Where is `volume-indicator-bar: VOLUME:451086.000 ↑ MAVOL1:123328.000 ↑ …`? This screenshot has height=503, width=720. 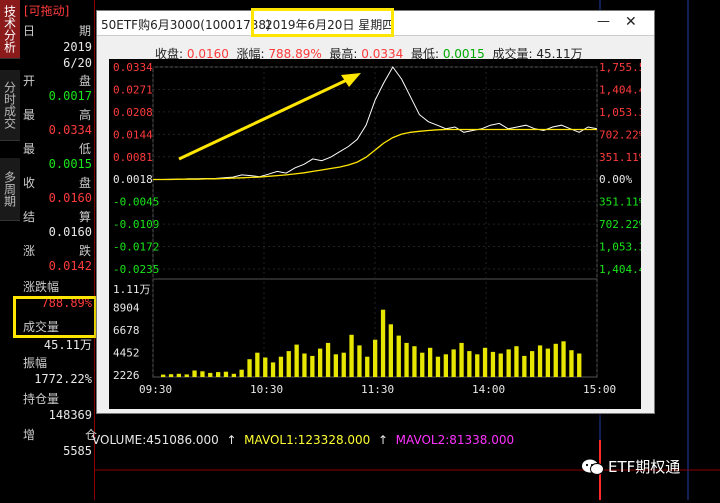 volume-indicator-bar: VOLUME:451086.000 ↑ MAVOL1:123328.000 ↑ … is located at coordinates (303, 440).